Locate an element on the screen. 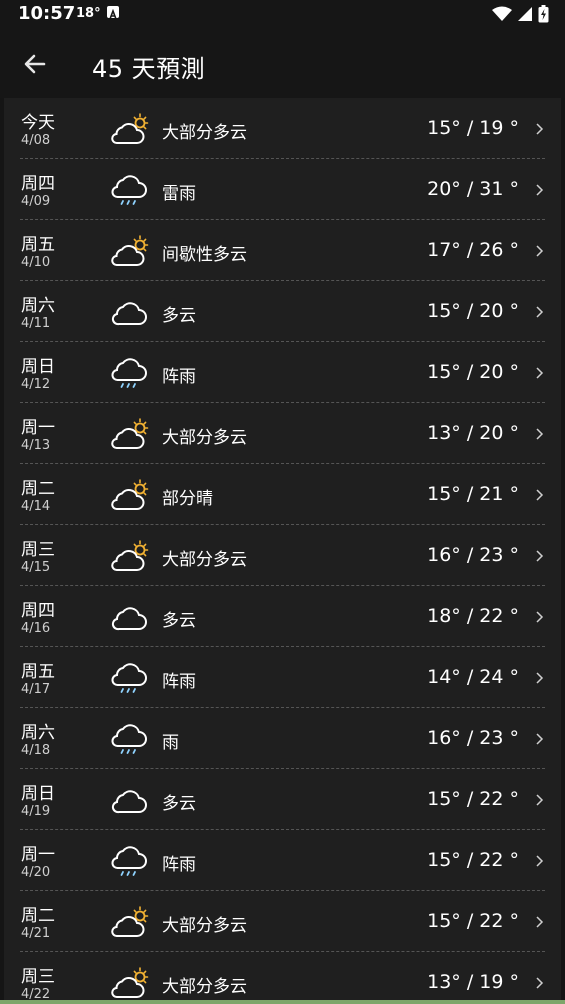  condition-label: 雨 is located at coordinates (170, 743).